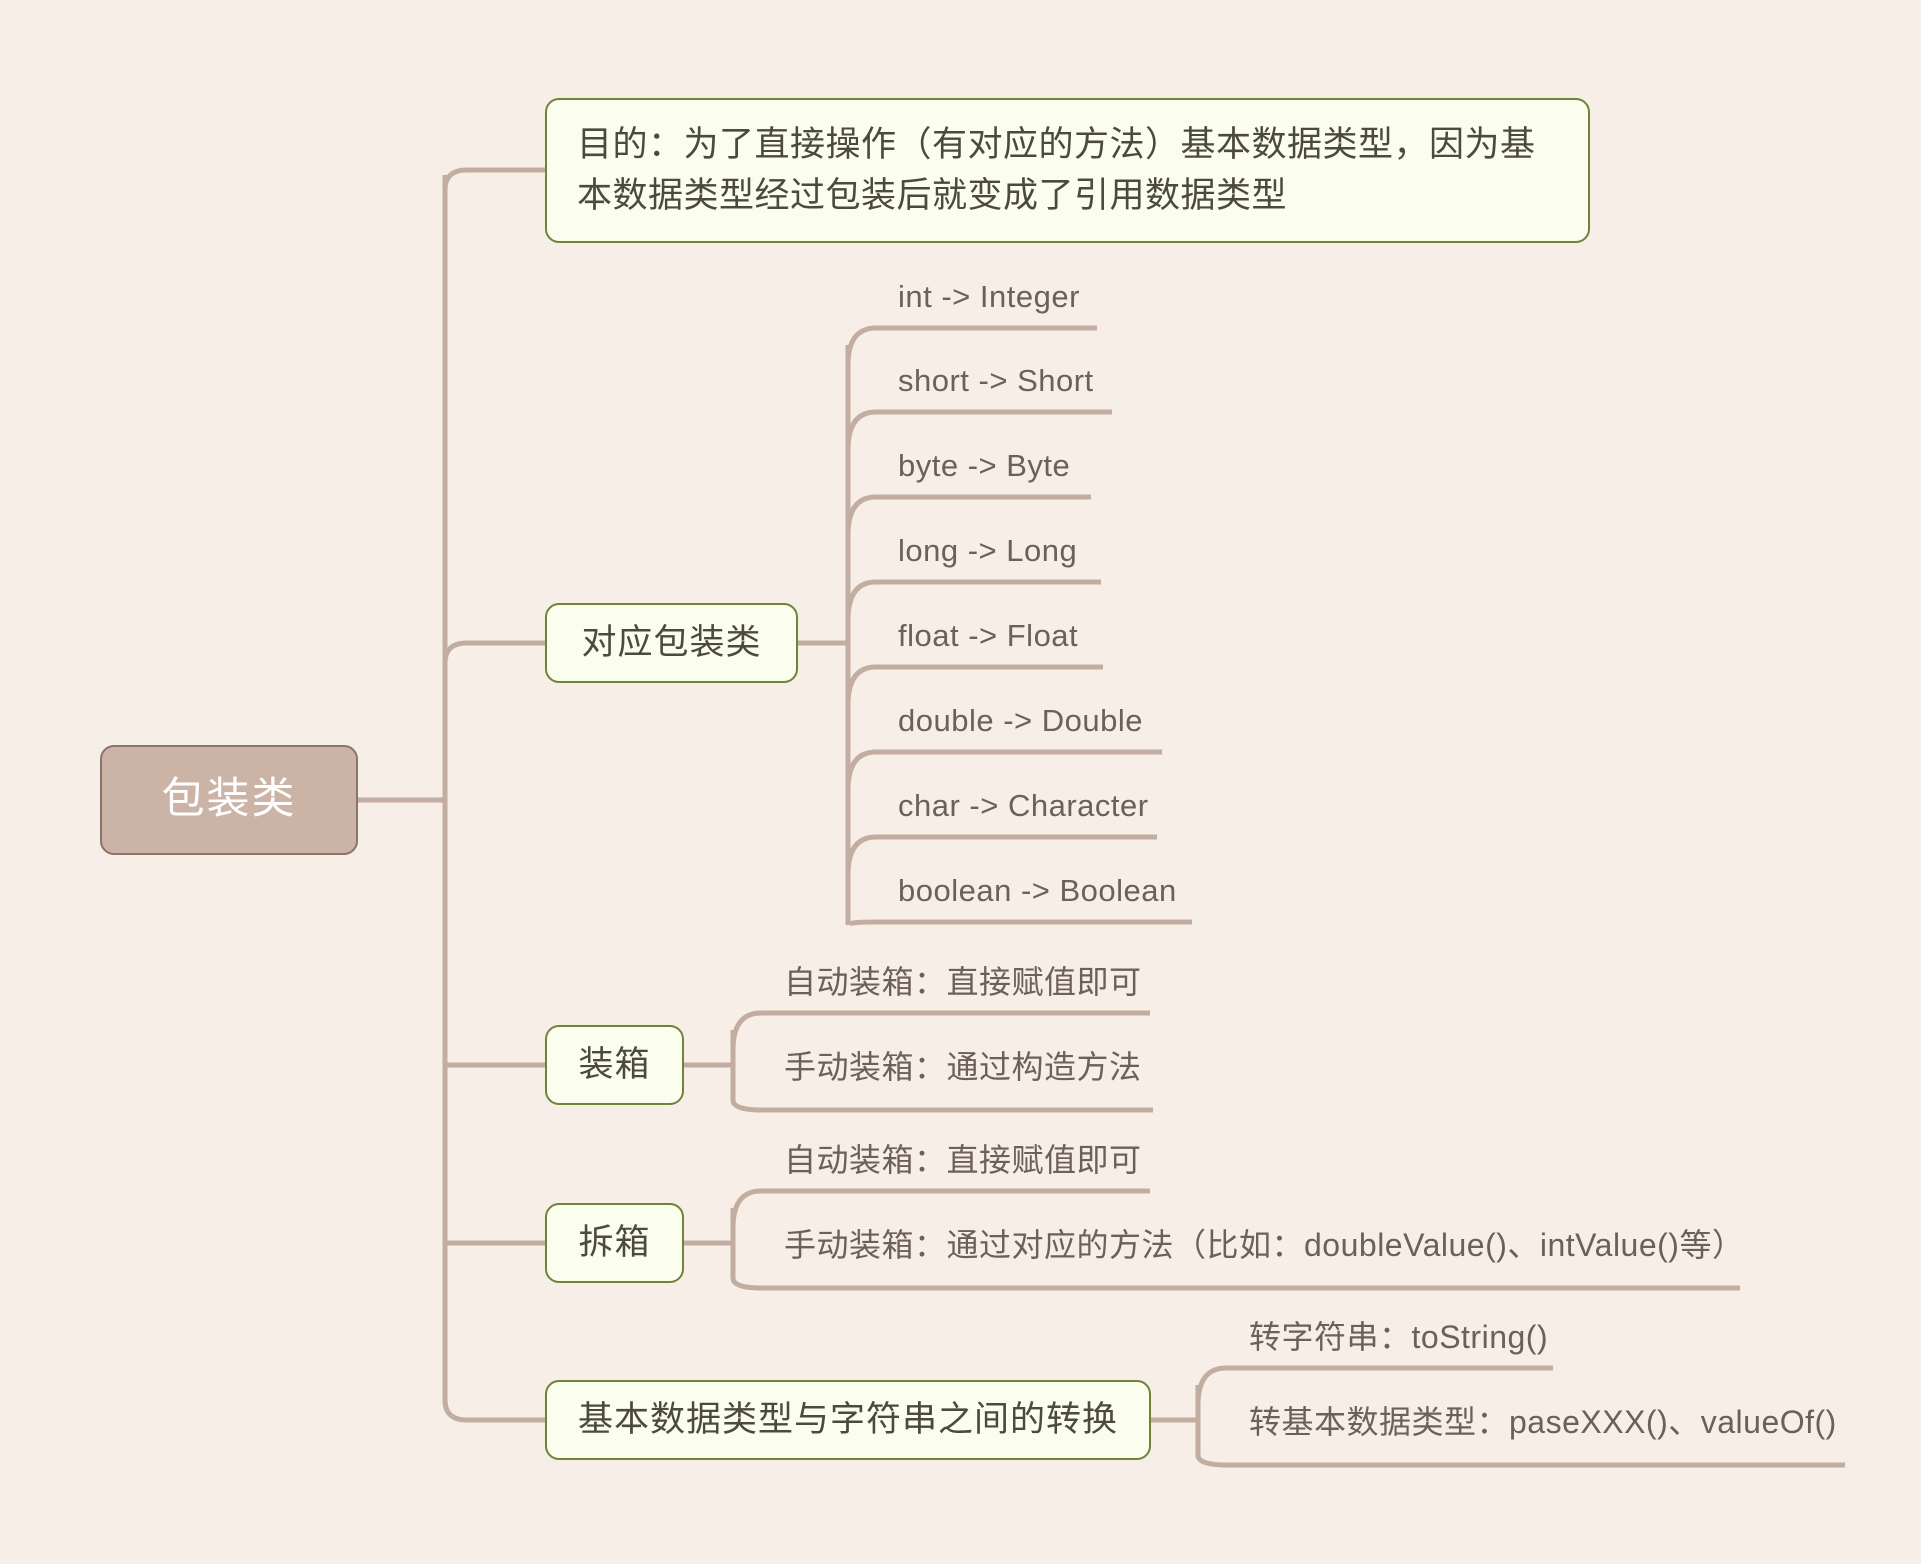 The image size is (1921, 1564). I want to click on list-item: char -> Character, so click(1023, 805).